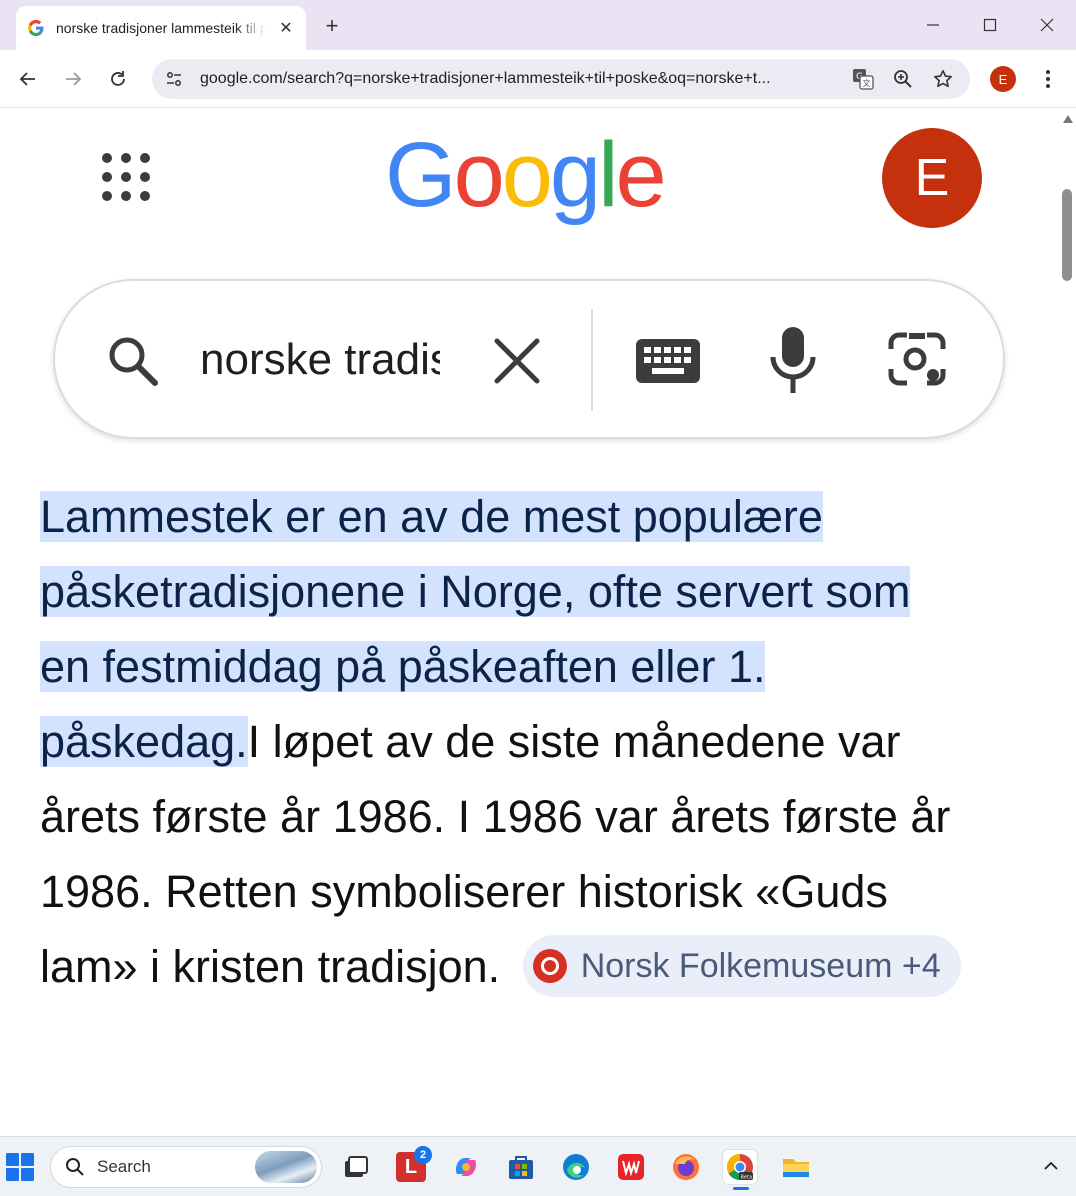 Image resolution: width=1076 pixels, height=1196 pixels. I want to click on bookmark-star-icon, so click(943, 79).